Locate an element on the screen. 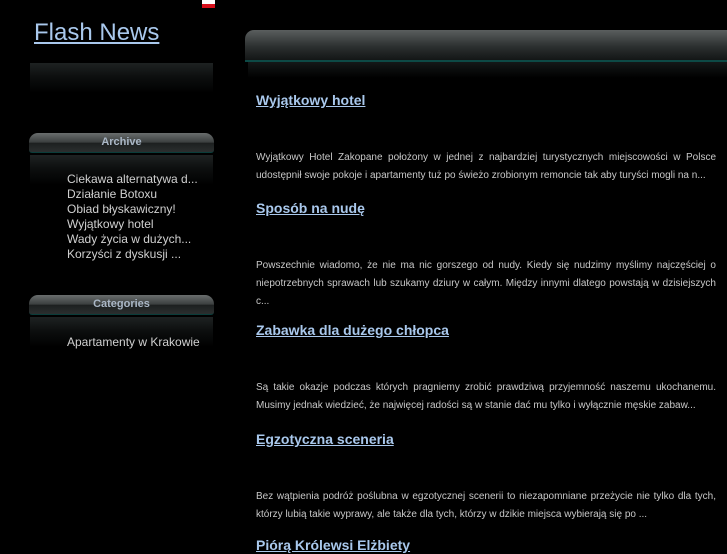 The image size is (727, 554). post-title-link: Wyjątkowy hotel is located at coordinates (310, 100).